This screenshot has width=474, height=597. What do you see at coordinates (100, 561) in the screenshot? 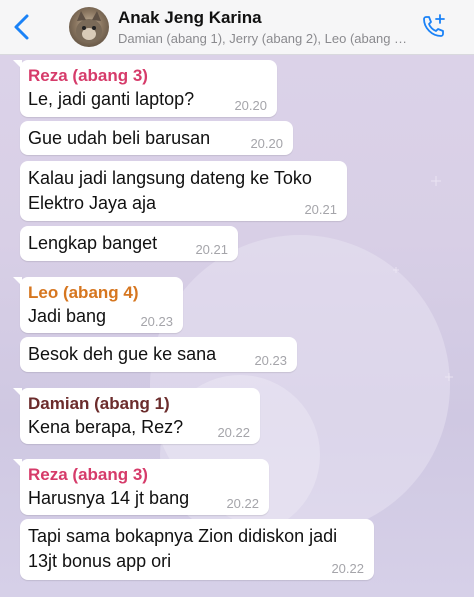
I see `message-text: 13jt bonus app ori` at bounding box center [100, 561].